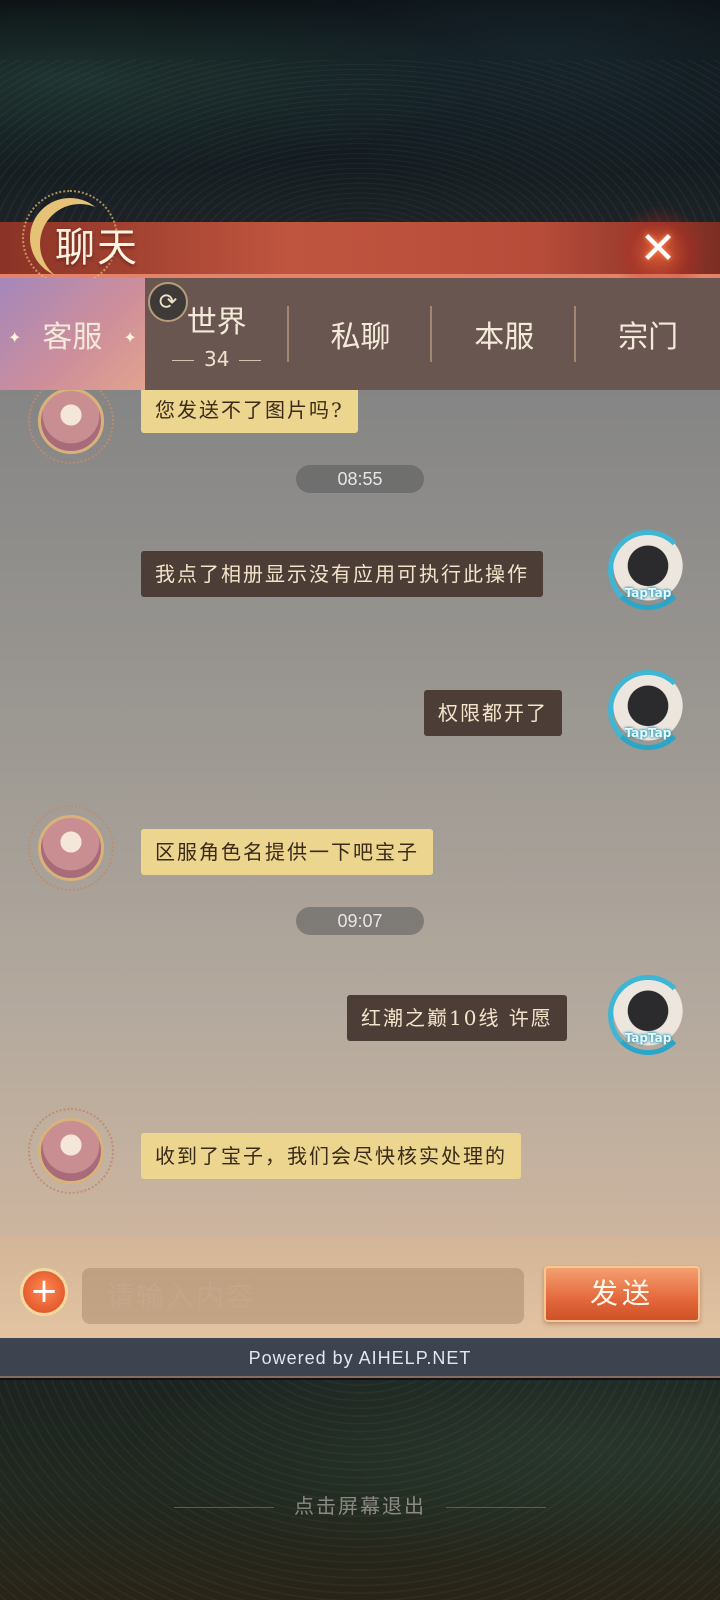 The width and height of the screenshot is (720, 1600). Describe the element at coordinates (504, 337) in the screenshot. I see `tab-label: 本服` at that location.